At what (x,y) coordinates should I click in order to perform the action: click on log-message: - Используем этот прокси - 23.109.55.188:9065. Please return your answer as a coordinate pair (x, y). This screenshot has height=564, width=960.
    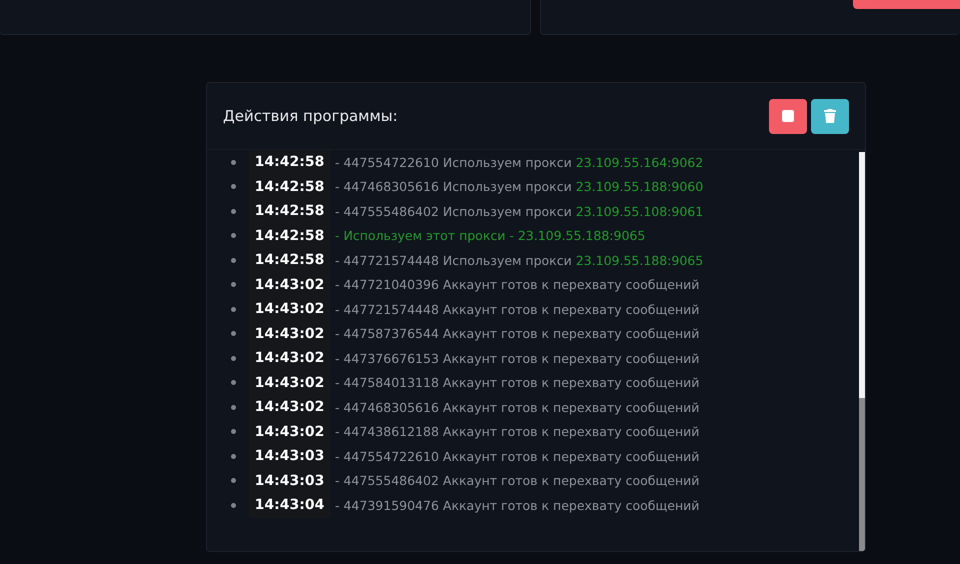
    Looking at the image, I should click on (490, 236).